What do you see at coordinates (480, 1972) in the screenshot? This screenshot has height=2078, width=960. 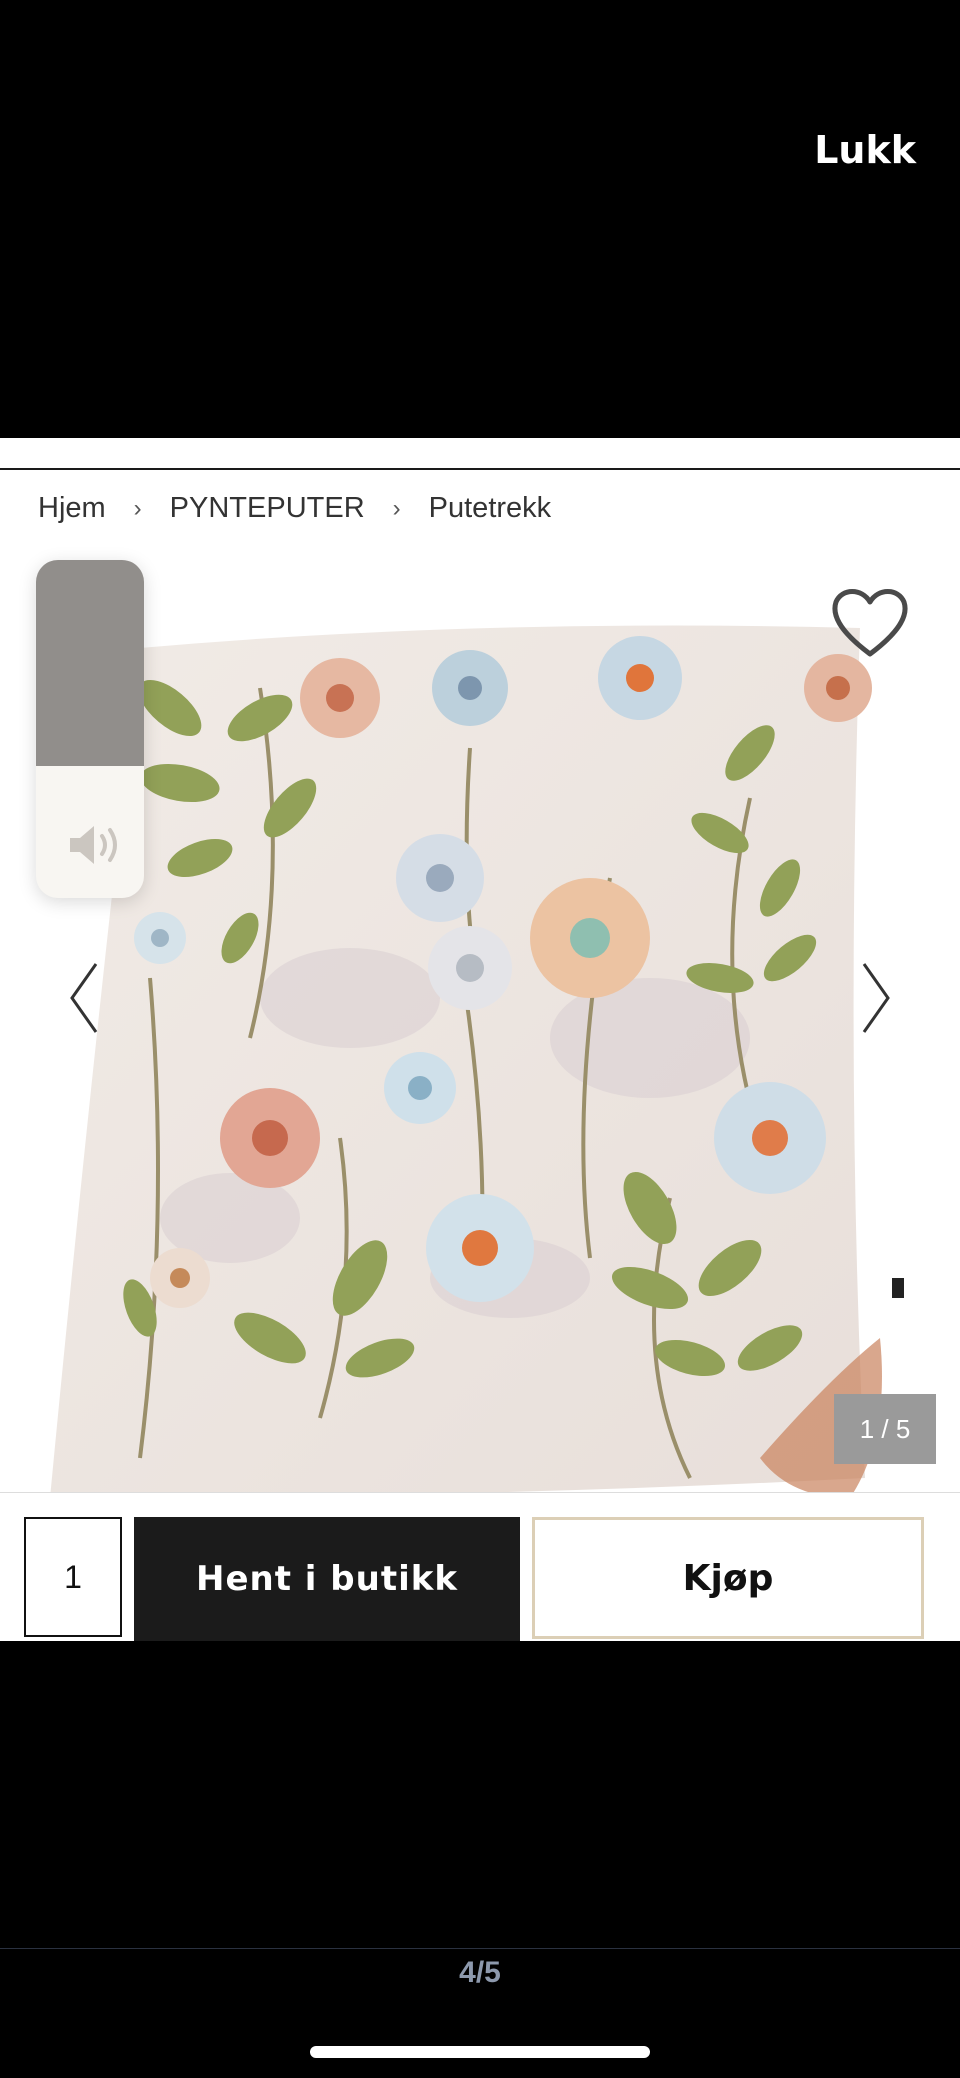 I see `story-page-indicator: 4/5` at bounding box center [480, 1972].